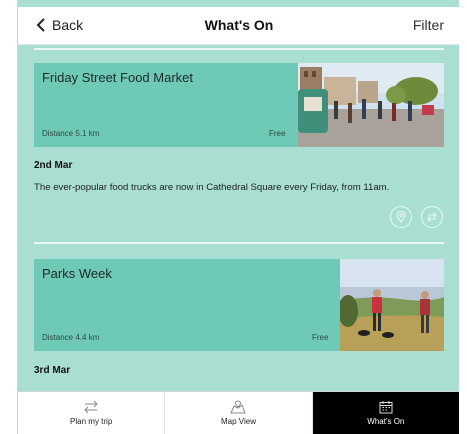  What do you see at coordinates (71, 133) in the screenshot?
I see `event-distance: Distance 5.1 km` at bounding box center [71, 133].